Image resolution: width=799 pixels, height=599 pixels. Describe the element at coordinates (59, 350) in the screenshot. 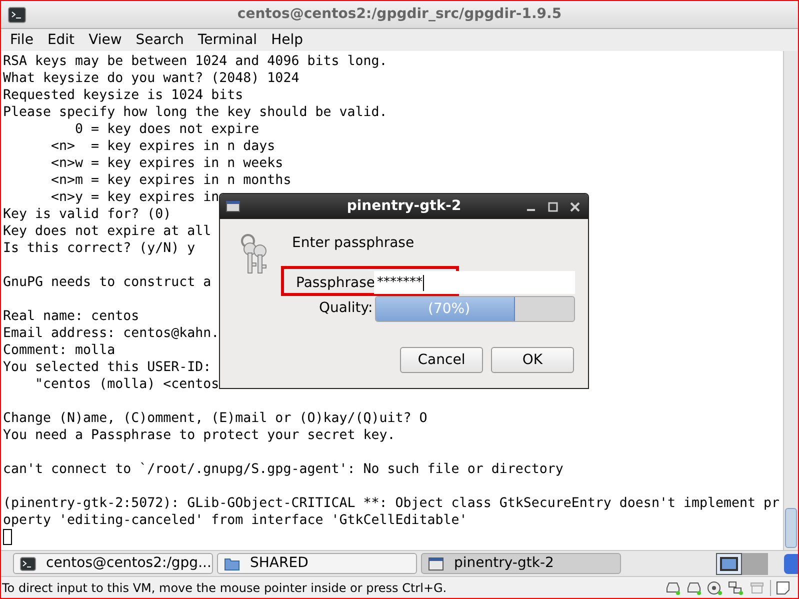

I see `terminal-line: Comment: molla` at that location.